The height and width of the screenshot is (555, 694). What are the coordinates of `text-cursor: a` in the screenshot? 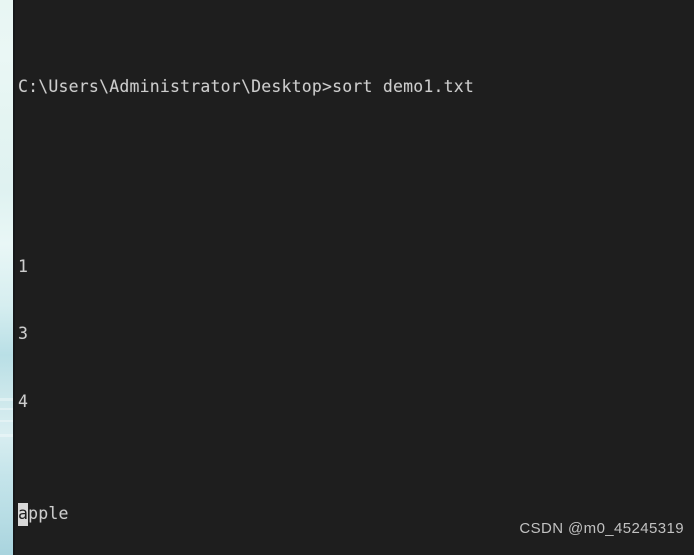 It's located at (23, 514).